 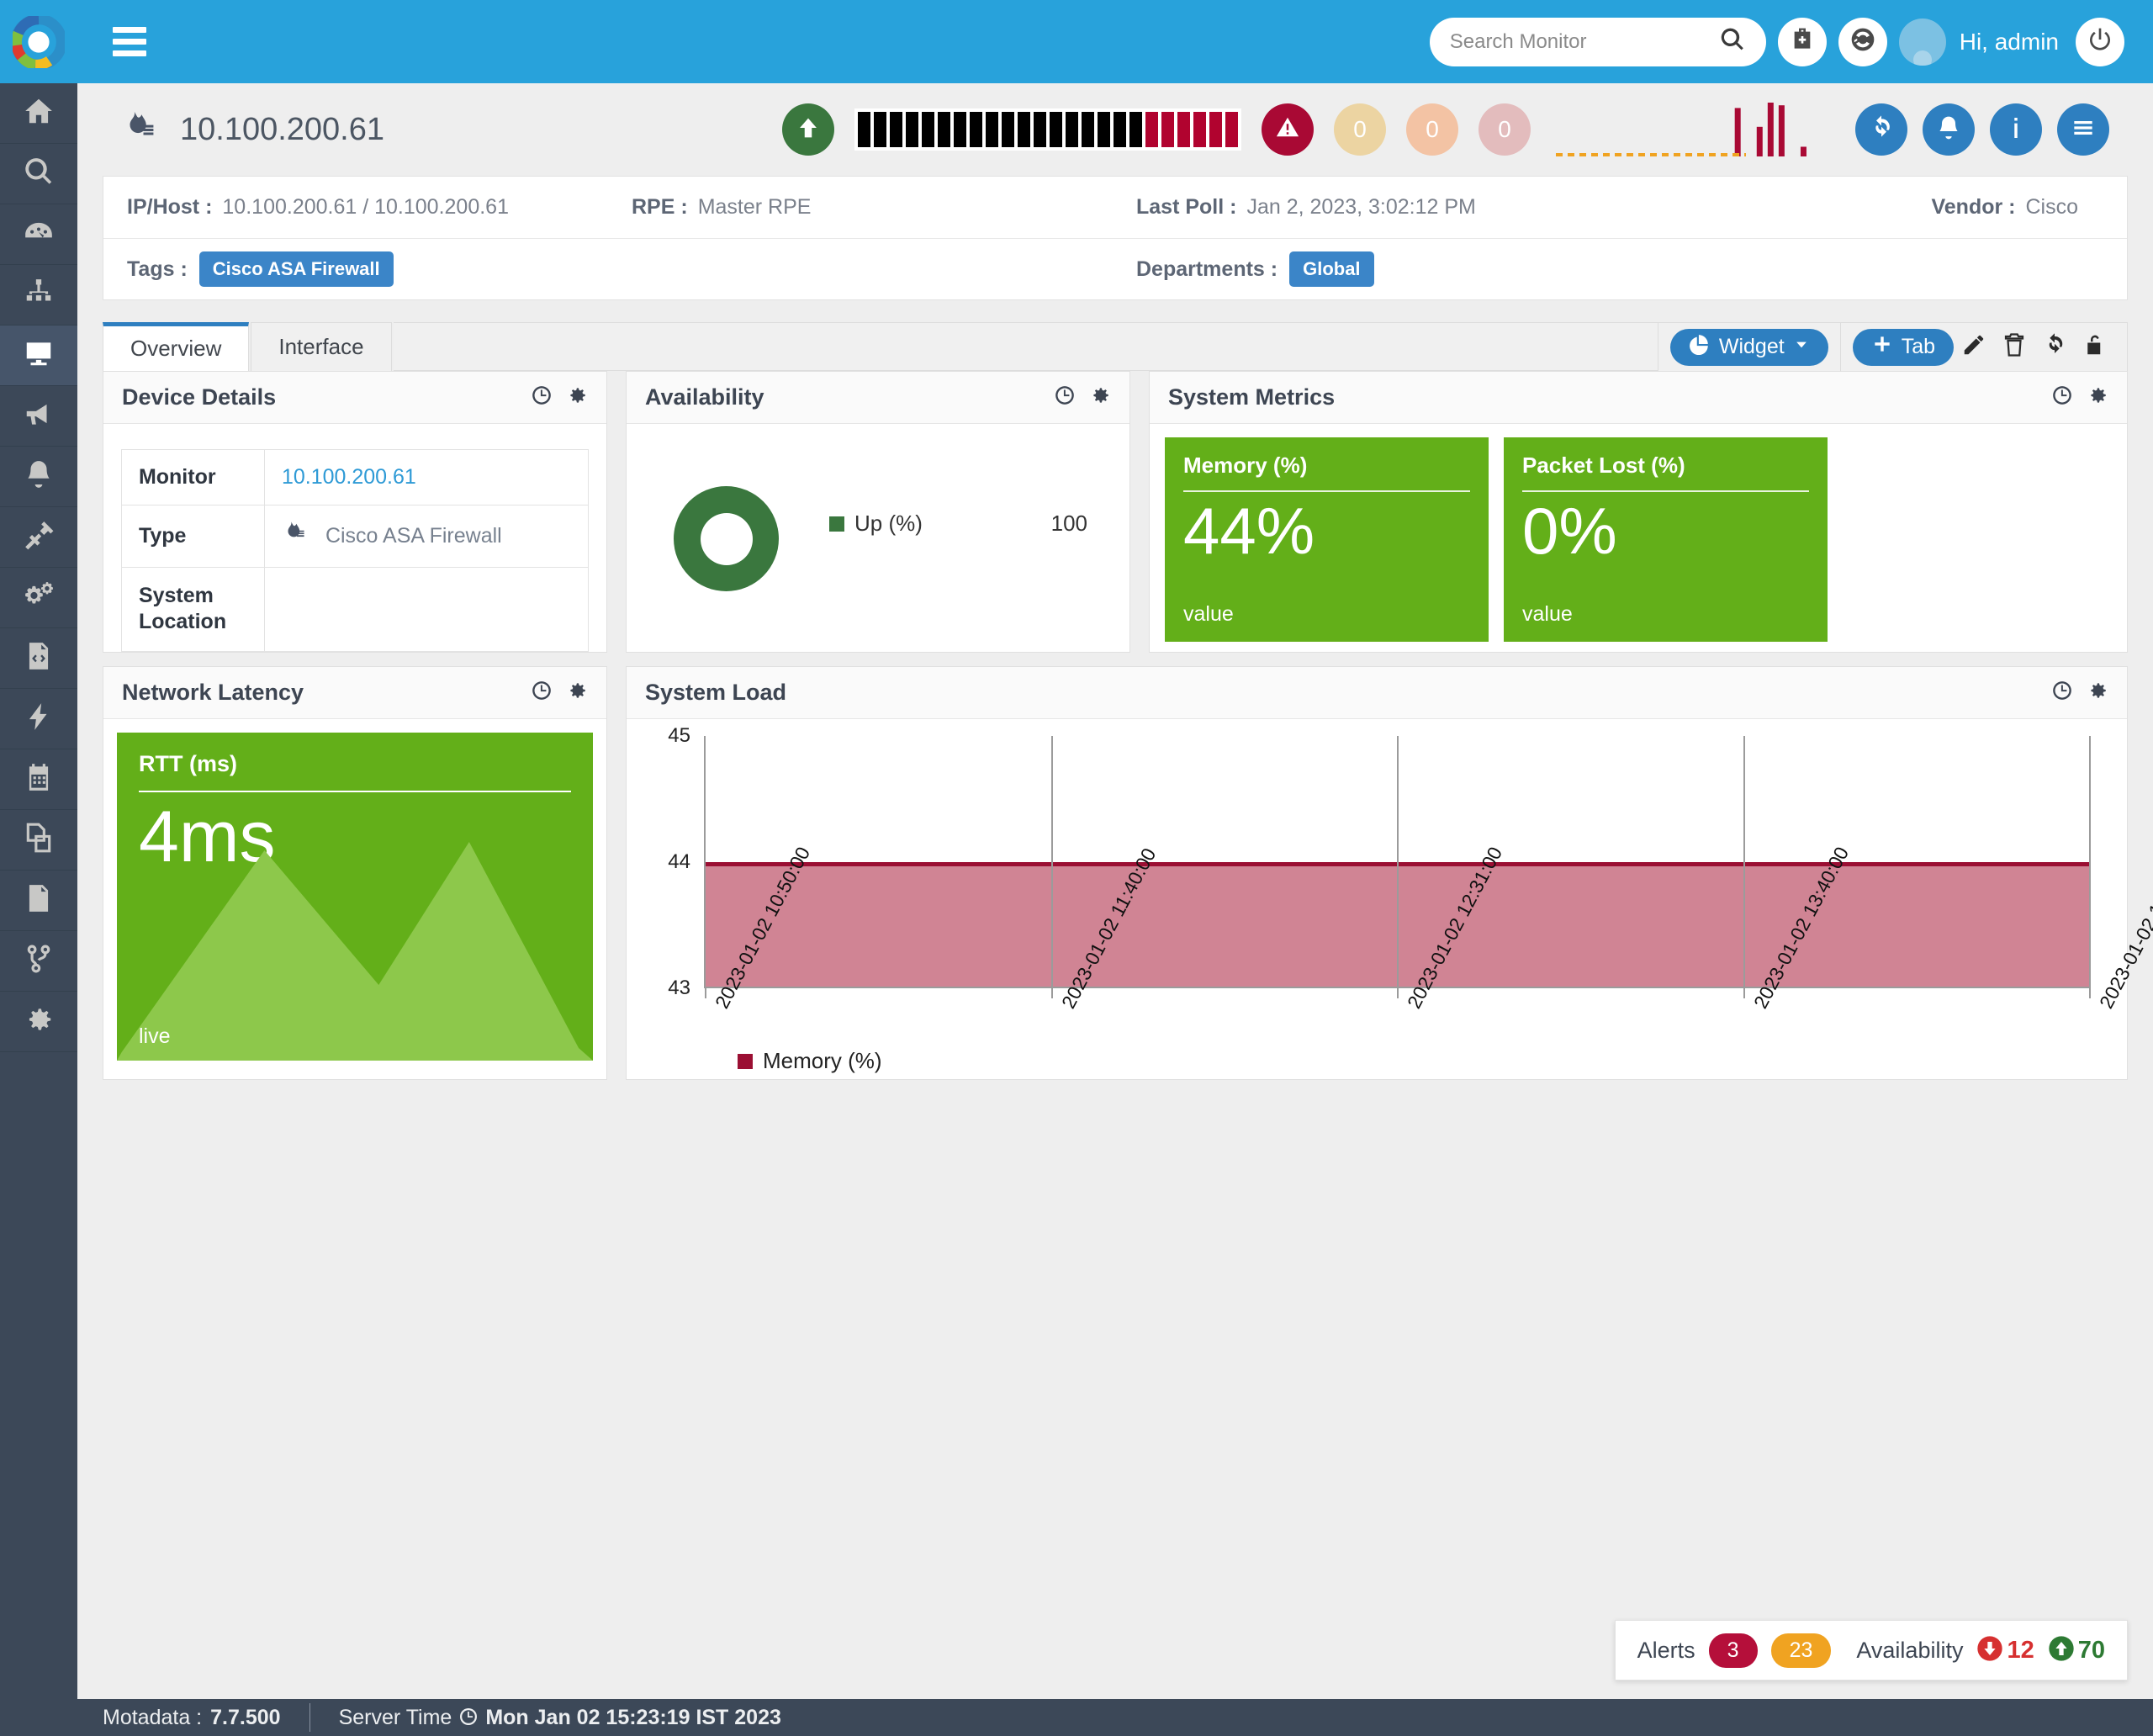 I want to click on info-last-poll-value: Jan 2, 2023, 3:02:12 PM, so click(x=1361, y=207).